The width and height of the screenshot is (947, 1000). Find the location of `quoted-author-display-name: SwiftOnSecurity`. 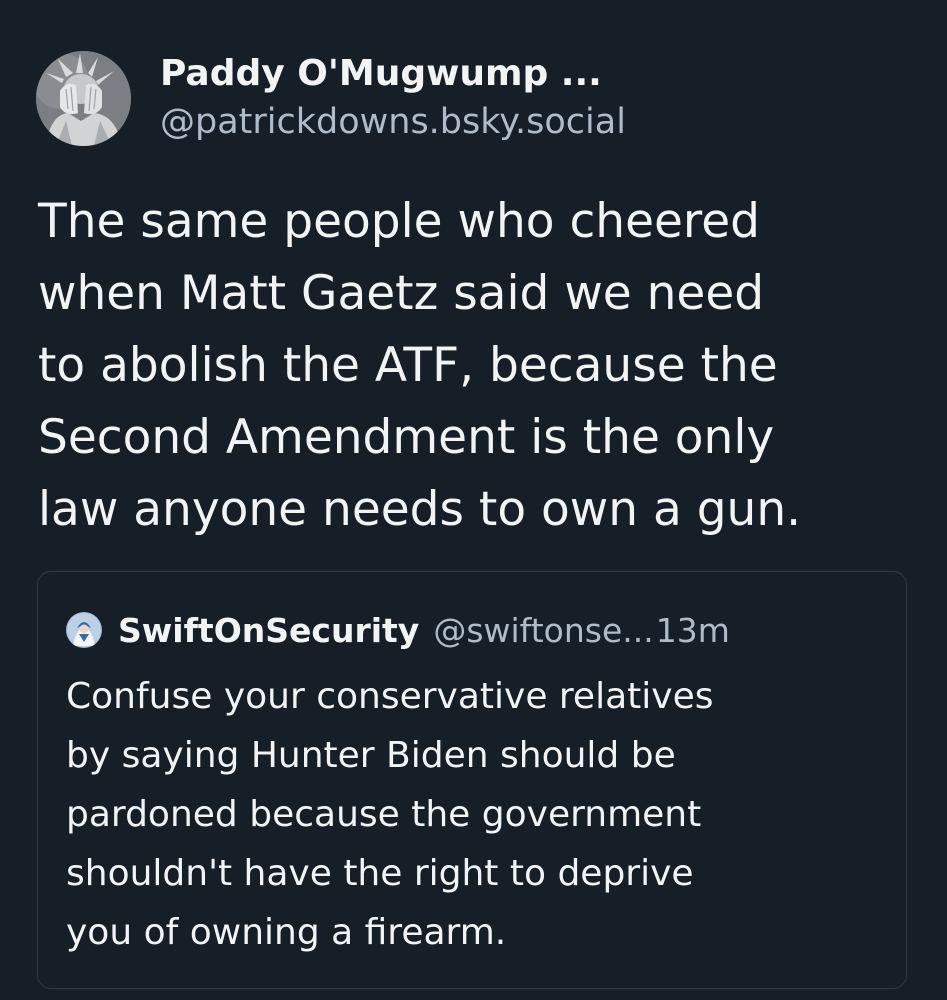

quoted-author-display-name: SwiftOnSecurity is located at coordinates (268, 630).